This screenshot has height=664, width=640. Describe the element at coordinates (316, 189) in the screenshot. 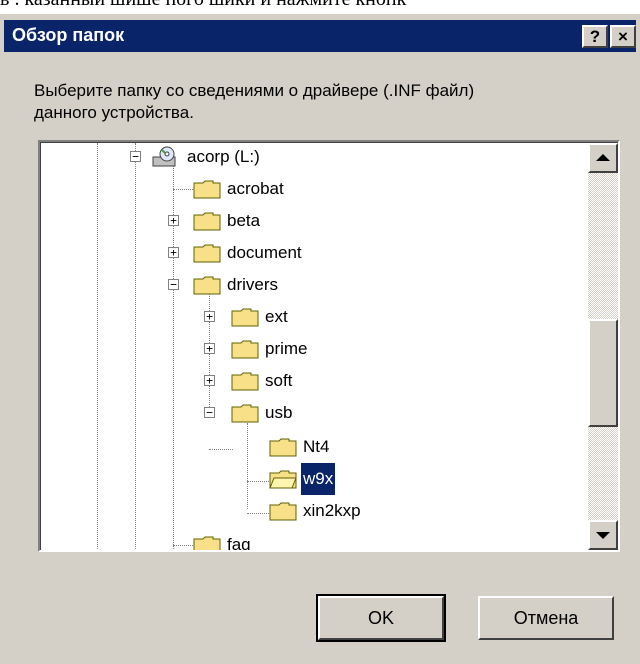

I see `tree-item-acrobat: acrobat` at that location.